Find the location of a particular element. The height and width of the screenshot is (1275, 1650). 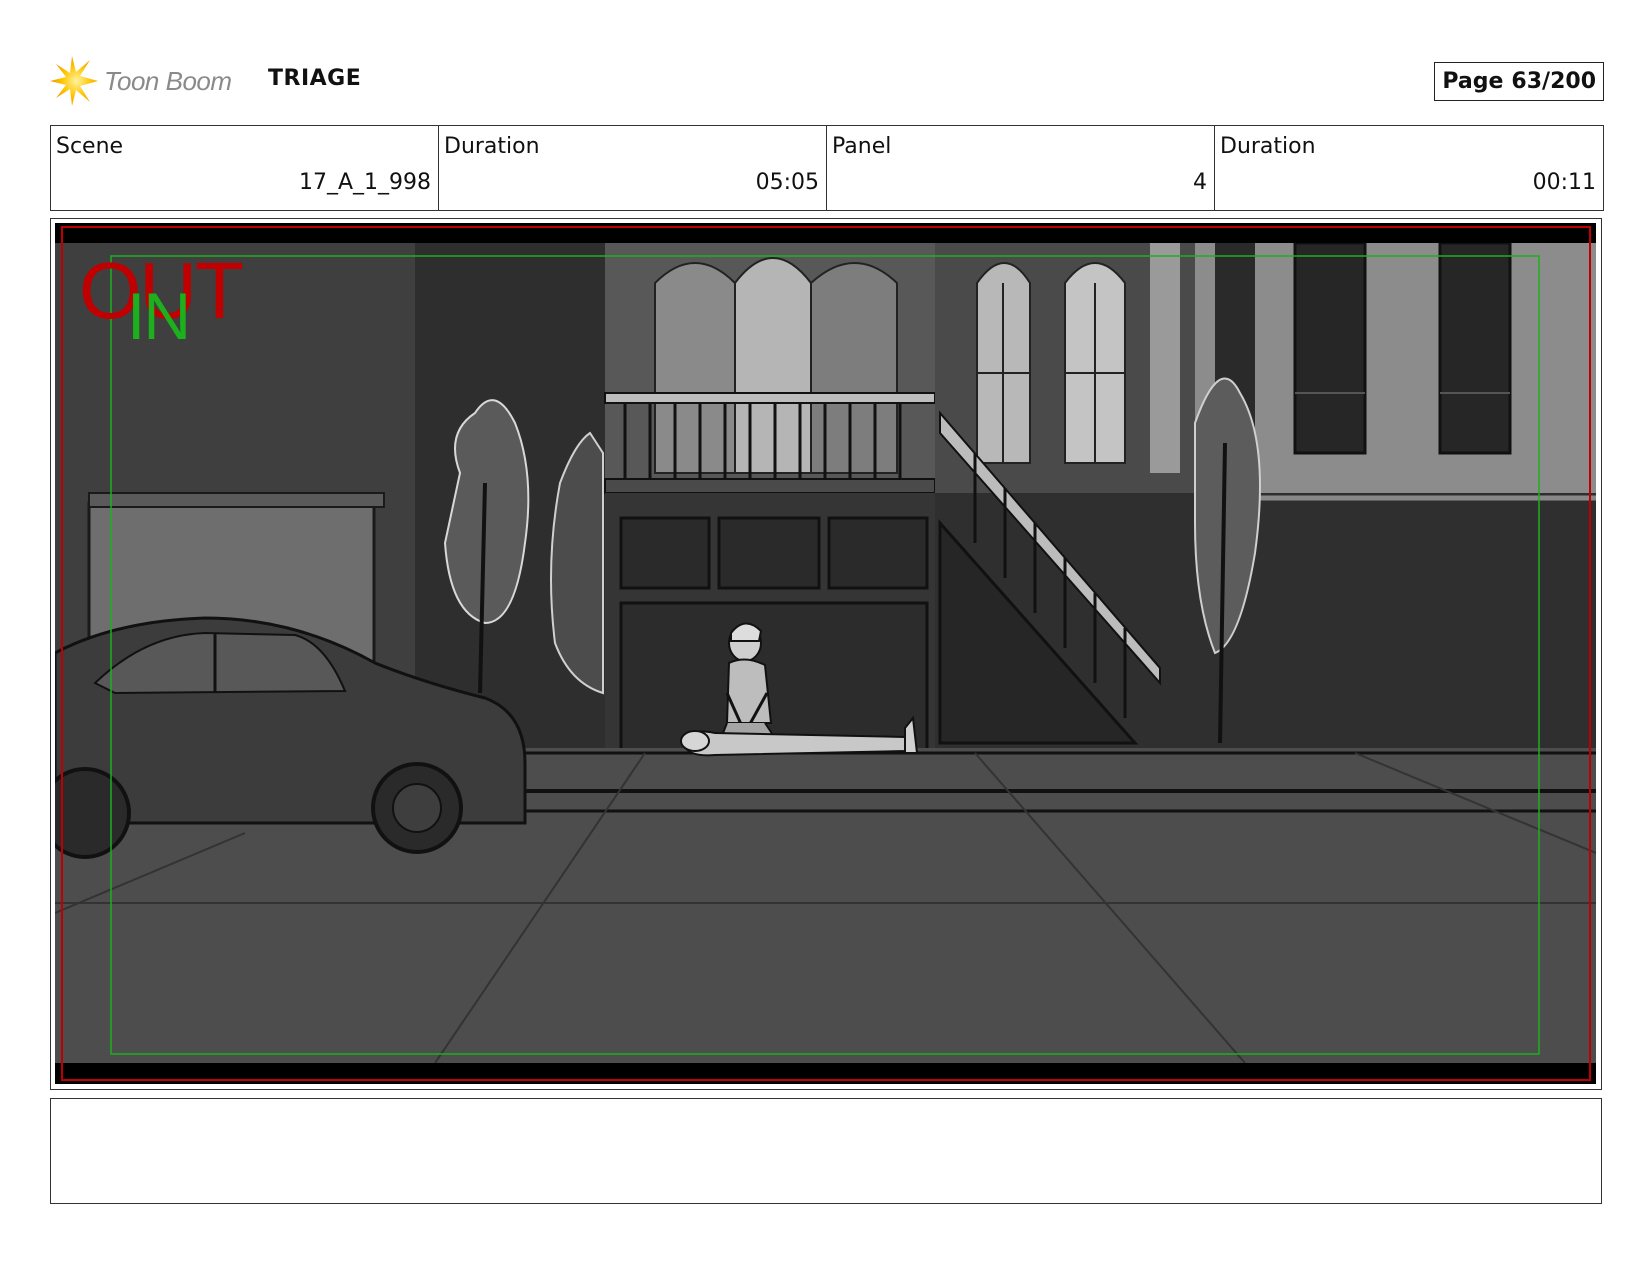

scene-cell: Scene 17_A_1_998 is located at coordinates (245, 168).